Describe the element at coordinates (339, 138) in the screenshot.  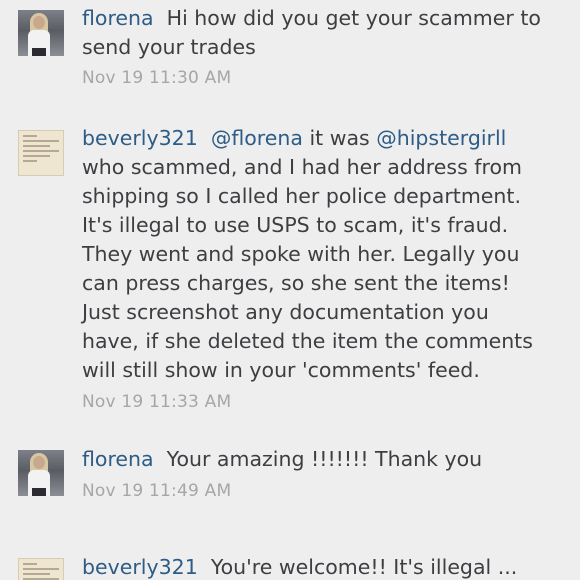
I see `comment-body: it was` at that location.